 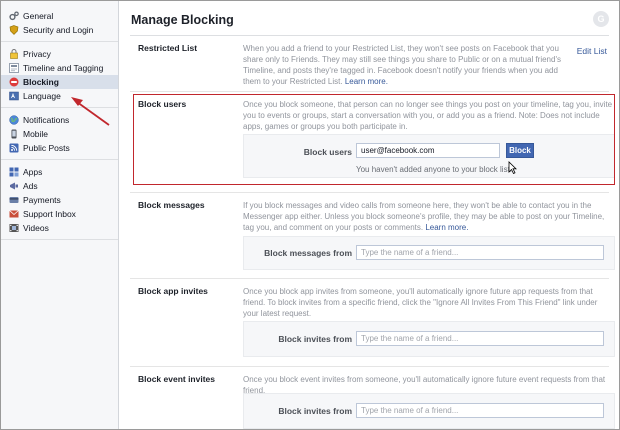 I want to click on sidebar-item-blocking: Blocking, so click(x=59, y=82).